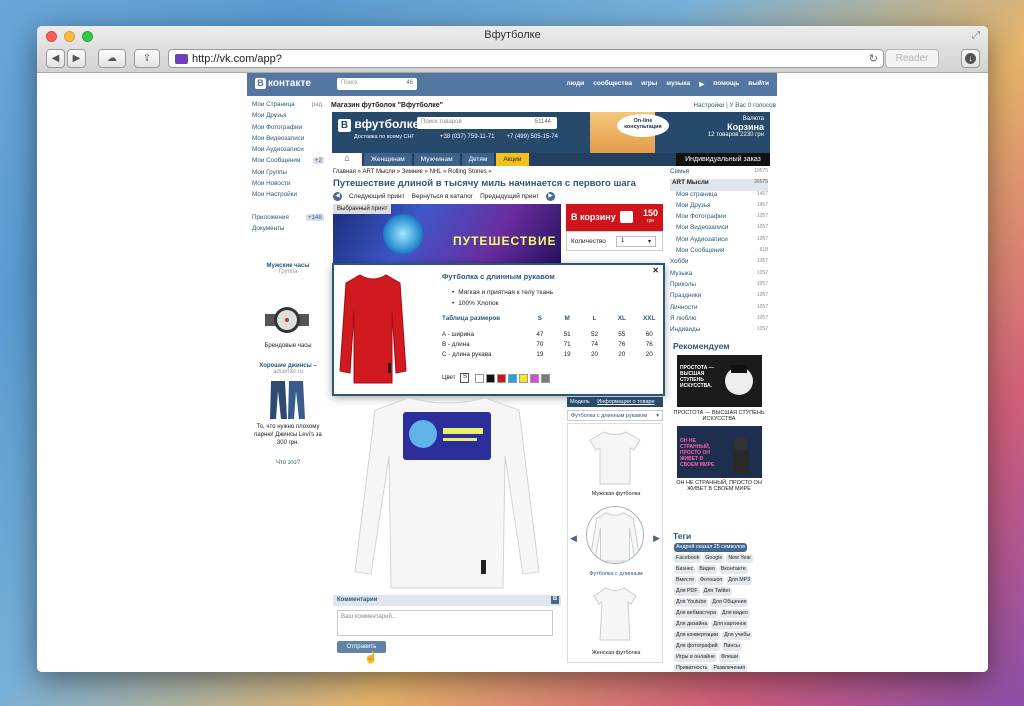 This screenshot has height=706, width=1024. I want to click on tag: Для картинок, so click(730, 624).